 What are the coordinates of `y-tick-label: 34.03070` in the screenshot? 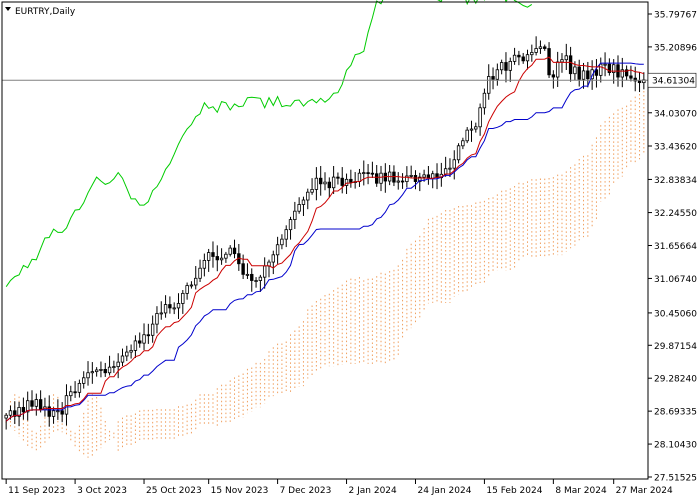 It's located at (675, 114).